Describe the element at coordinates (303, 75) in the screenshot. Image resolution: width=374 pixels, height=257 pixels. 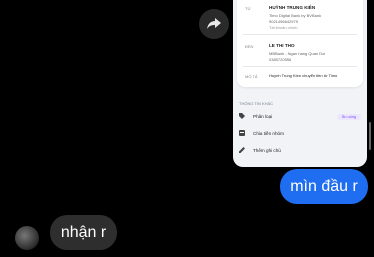
I see `description-value: Huynh Trung Kien chuyển tiền từ Timo` at that location.